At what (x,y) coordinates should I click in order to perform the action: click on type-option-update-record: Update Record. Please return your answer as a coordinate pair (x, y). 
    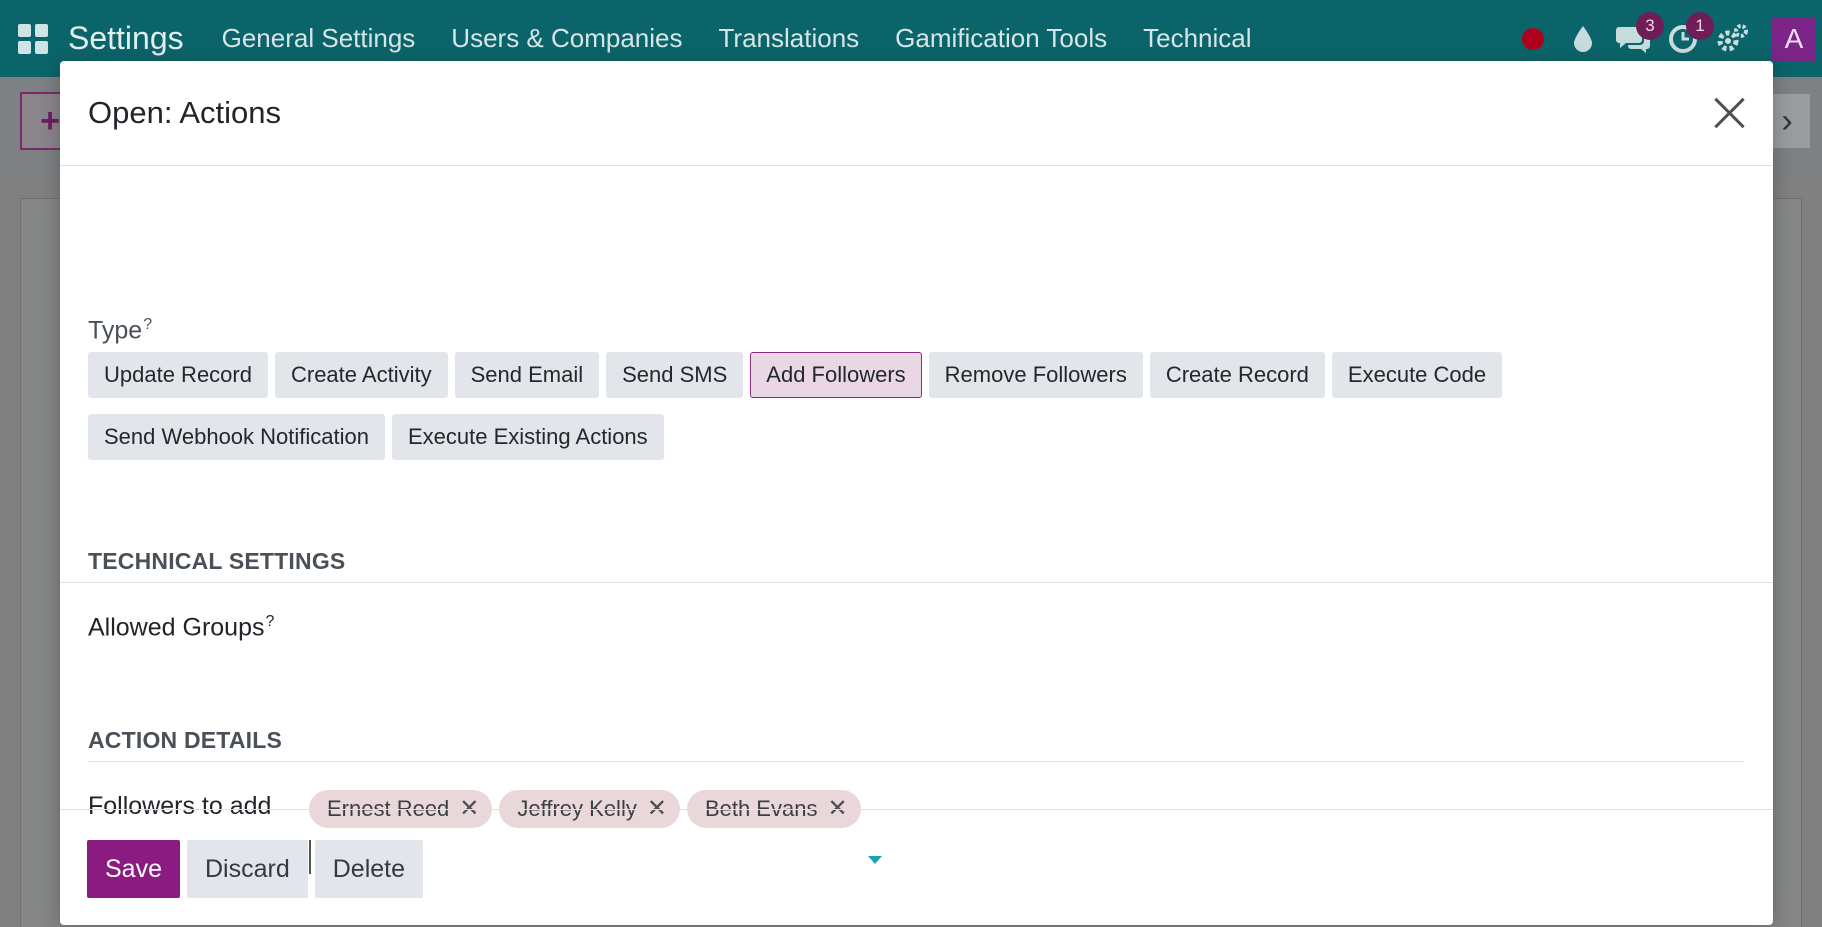
    Looking at the image, I should click on (178, 375).